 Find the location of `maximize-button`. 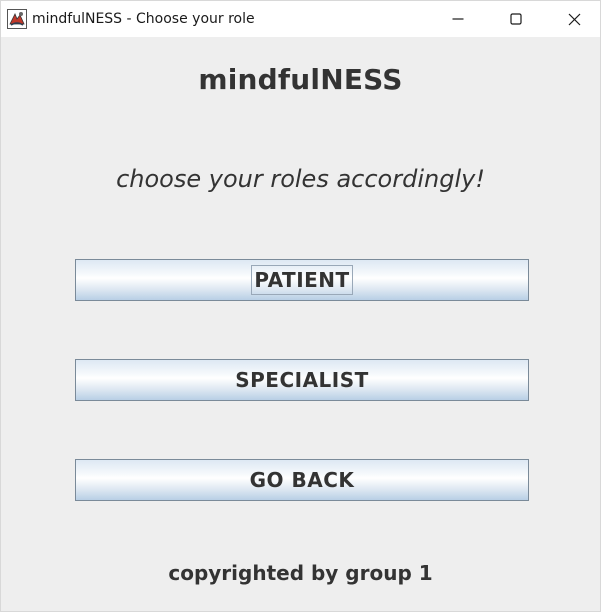

maximize-button is located at coordinates (516, 19).